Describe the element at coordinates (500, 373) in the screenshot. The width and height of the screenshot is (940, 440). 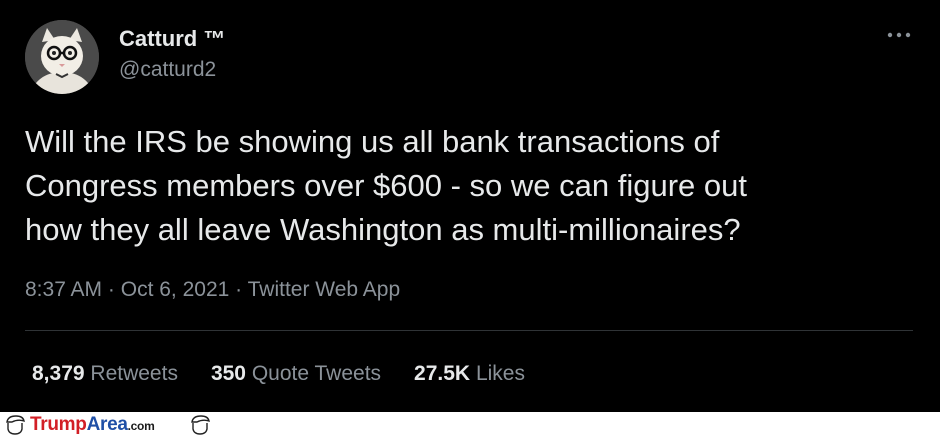
I see `likes-label: Likes` at that location.